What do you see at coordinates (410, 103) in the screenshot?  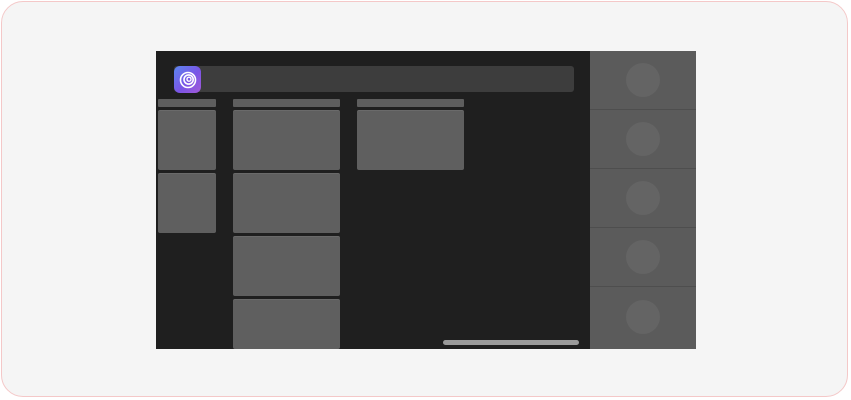 I see `column-3-header` at bounding box center [410, 103].